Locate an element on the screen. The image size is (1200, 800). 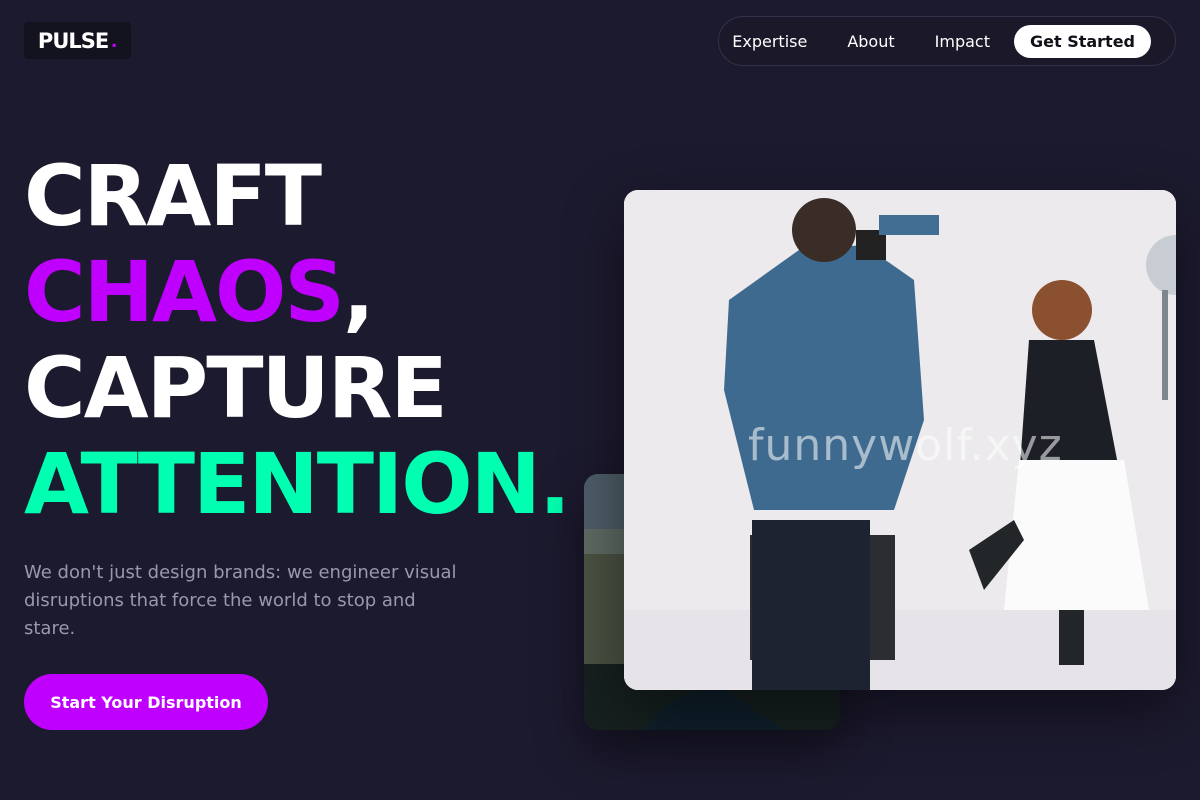
get-started-button: Get Started is located at coordinates (1082, 41).